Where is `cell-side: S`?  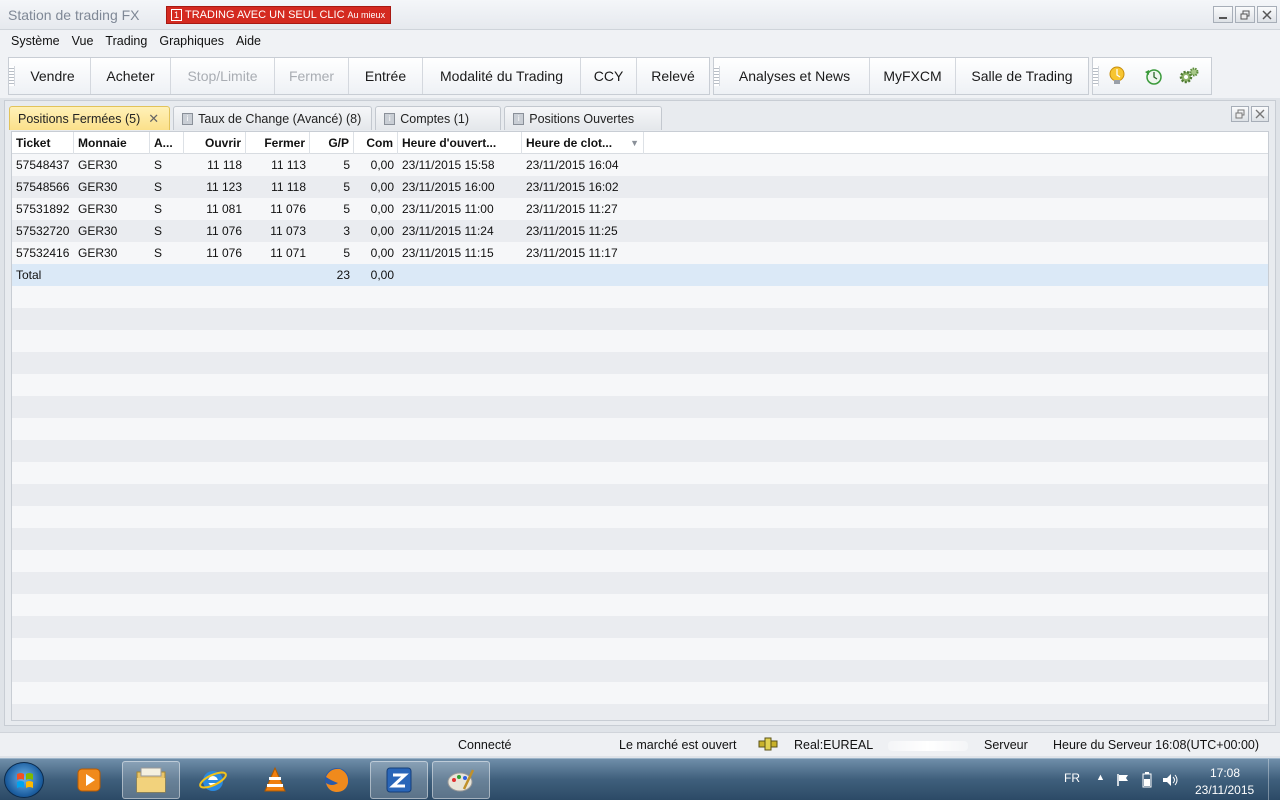 cell-side: S is located at coordinates (158, 253).